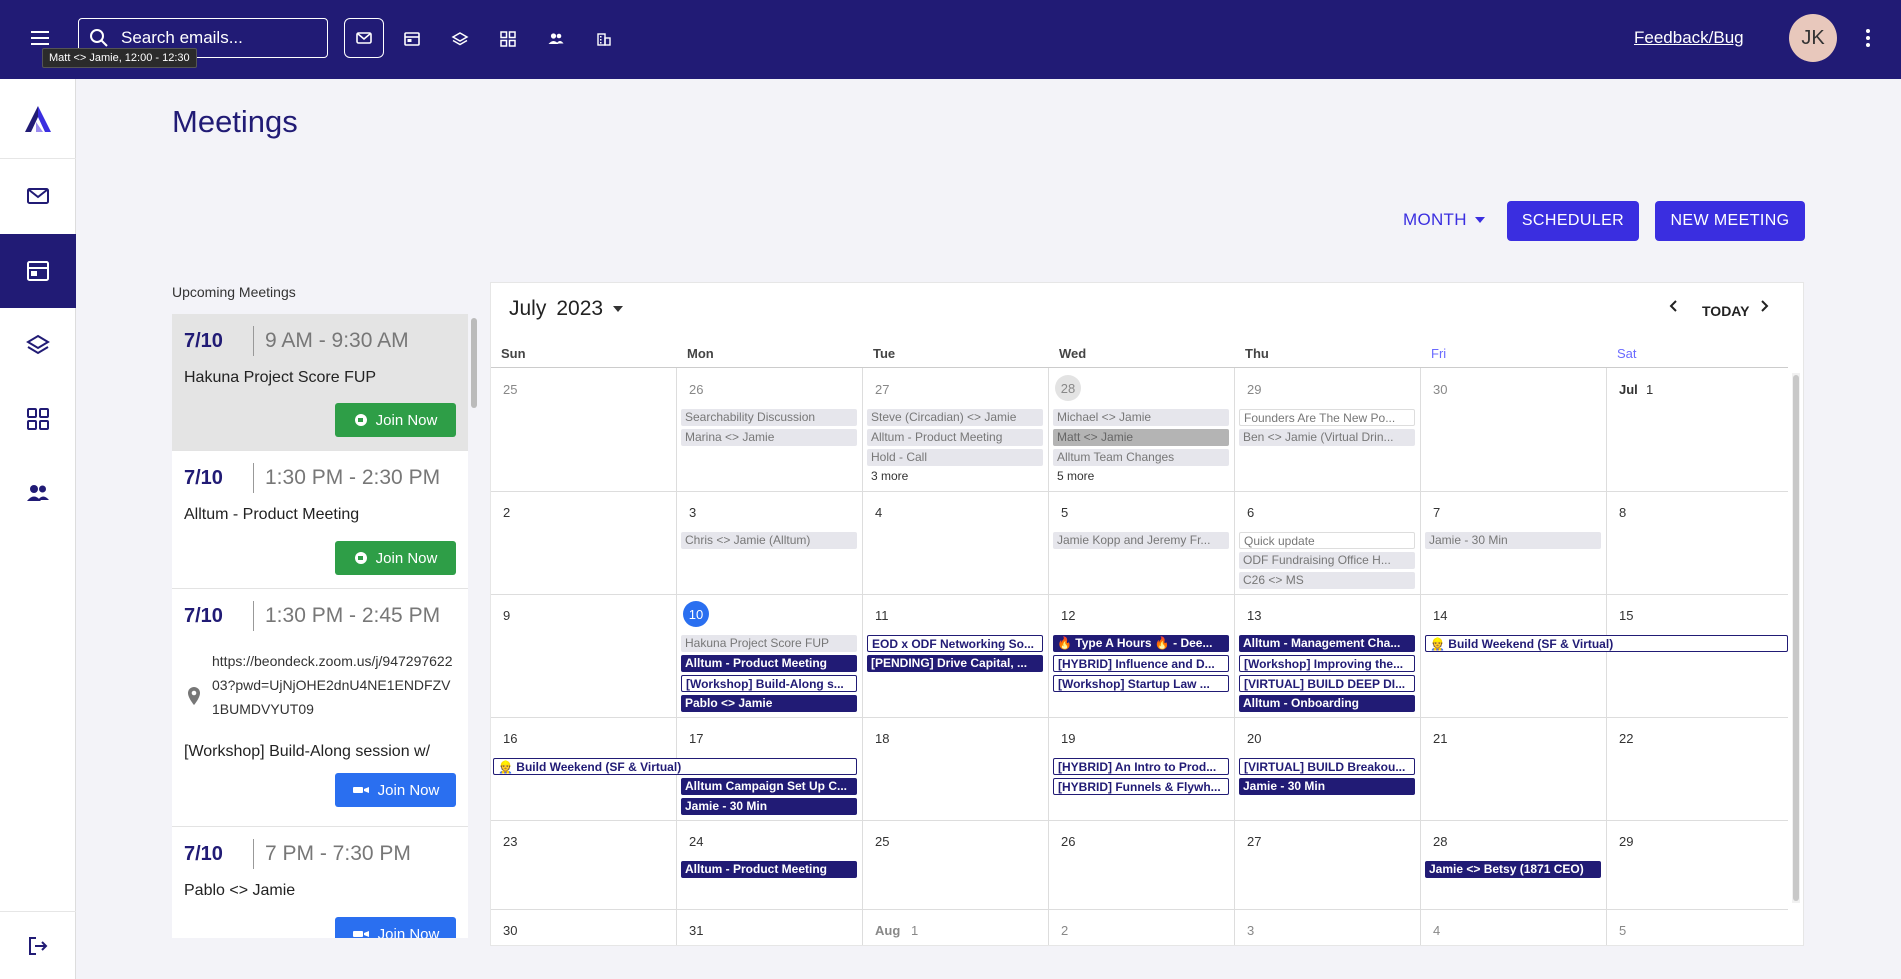  What do you see at coordinates (955, 457) in the screenshot?
I see `calendar-event: Hold - Call` at bounding box center [955, 457].